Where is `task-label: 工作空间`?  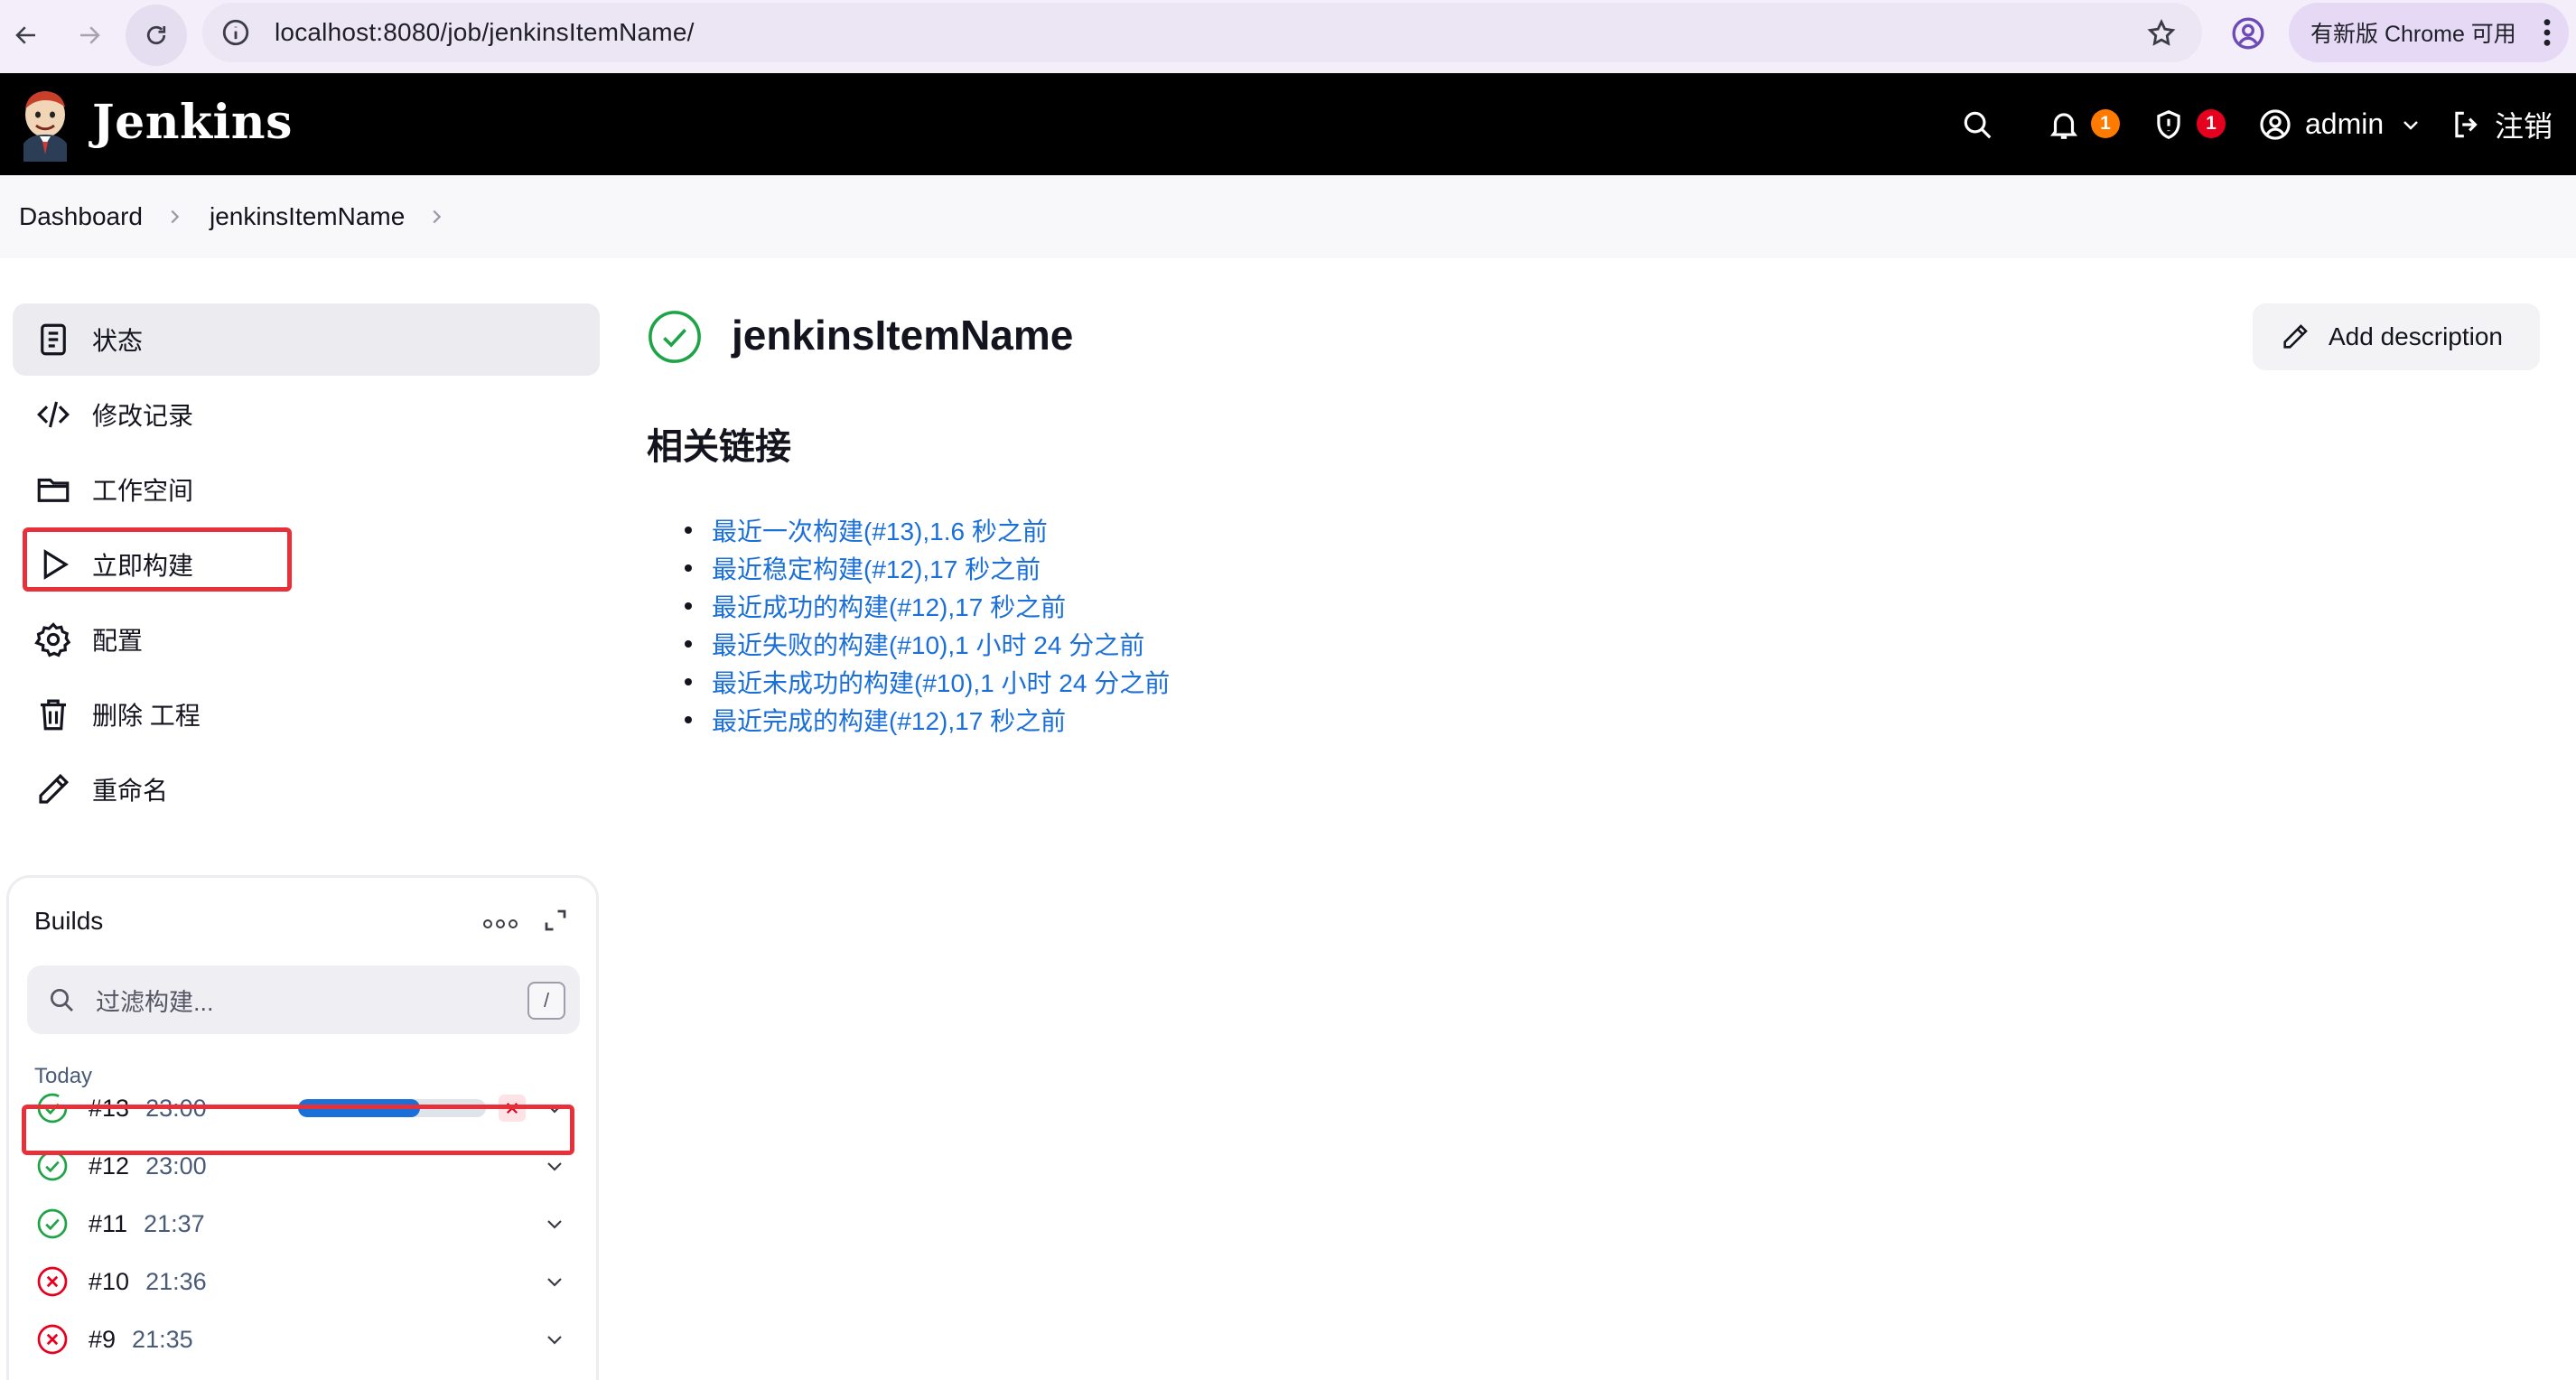 task-label: 工作空间 is located at coordinates (143, 491).